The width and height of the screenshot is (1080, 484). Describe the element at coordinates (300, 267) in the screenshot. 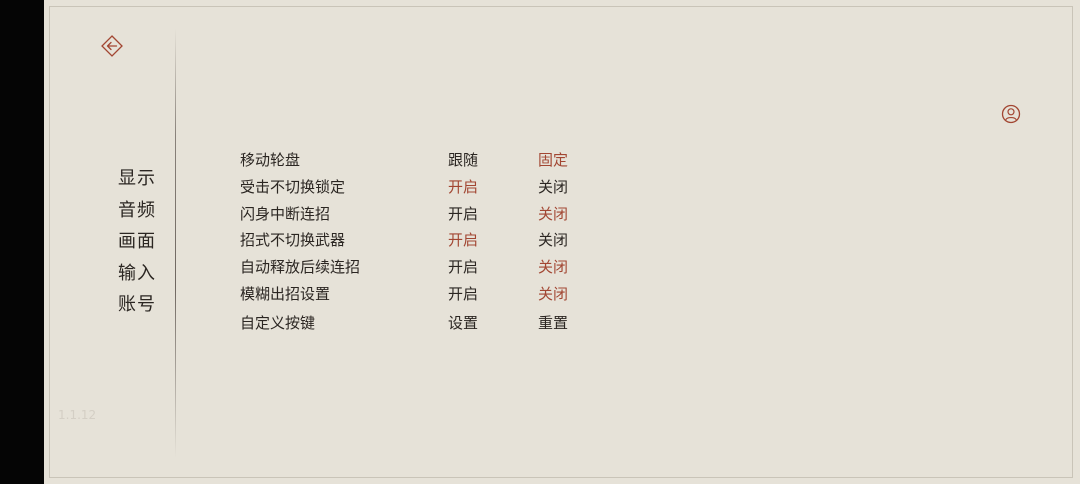

I see `setting-label: 自动释放后续连招` at that location.